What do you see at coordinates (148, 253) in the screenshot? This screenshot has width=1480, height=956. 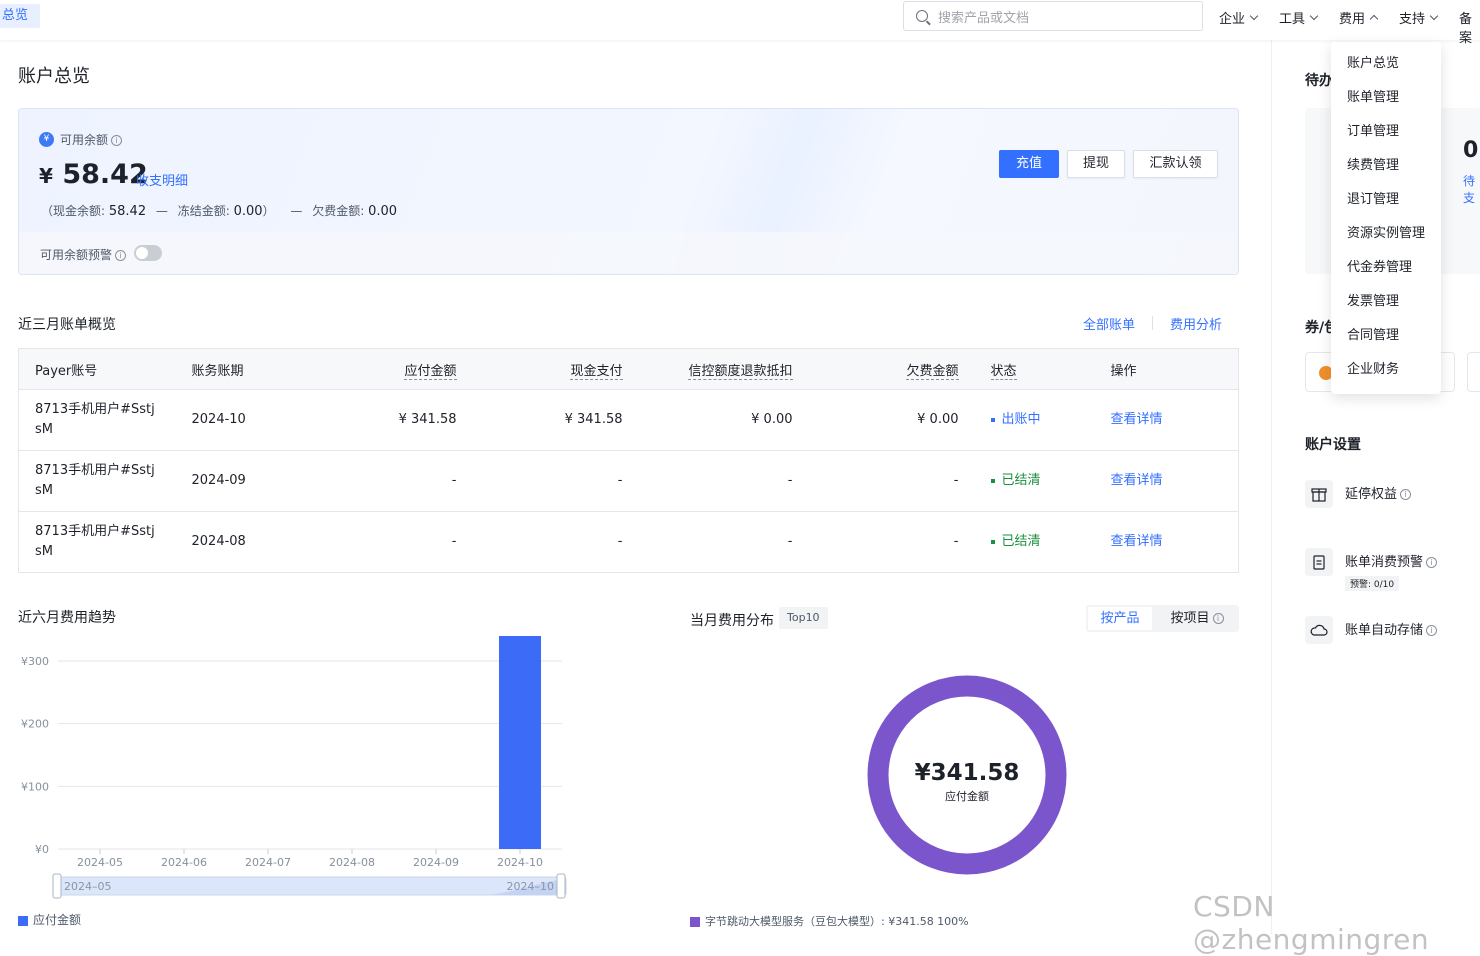 I see `balance-alert-toggle` at bounding box center [148, 253].